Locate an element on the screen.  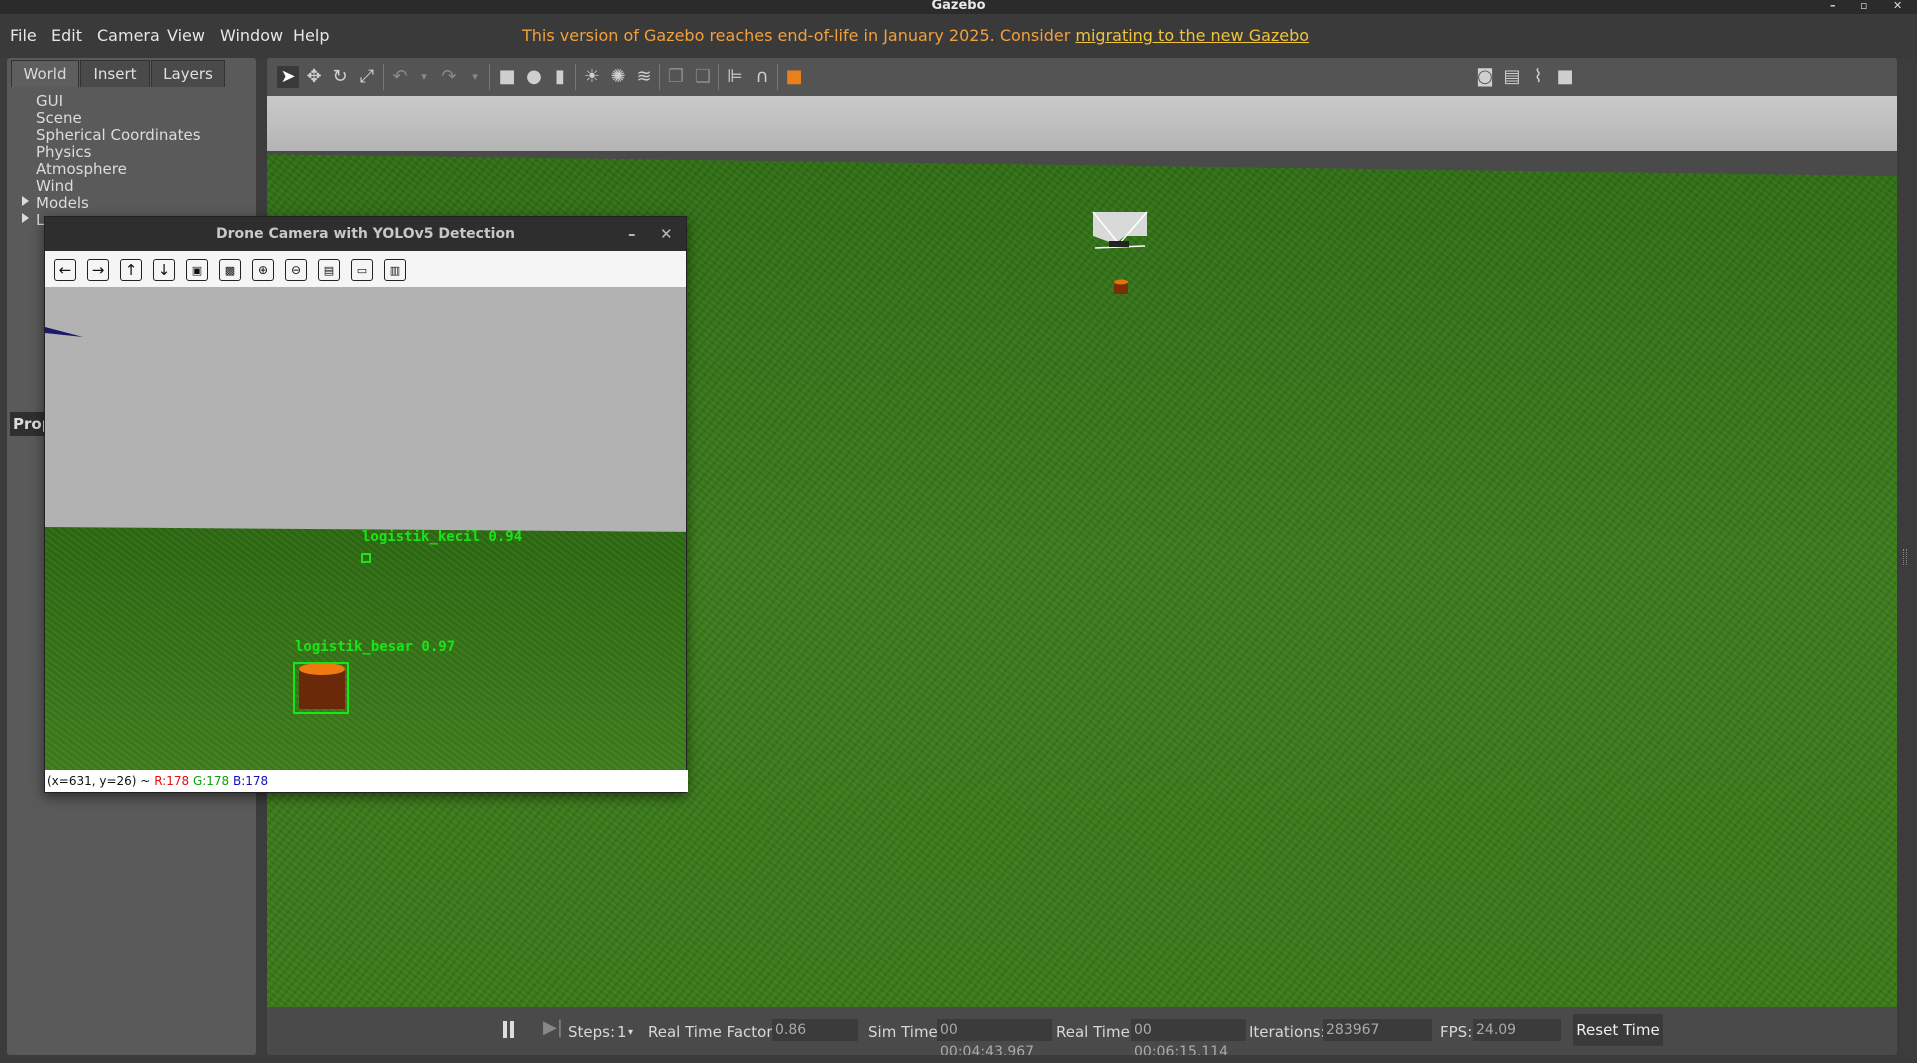
image-icon: ▣ is located at coordinates (197, 270).